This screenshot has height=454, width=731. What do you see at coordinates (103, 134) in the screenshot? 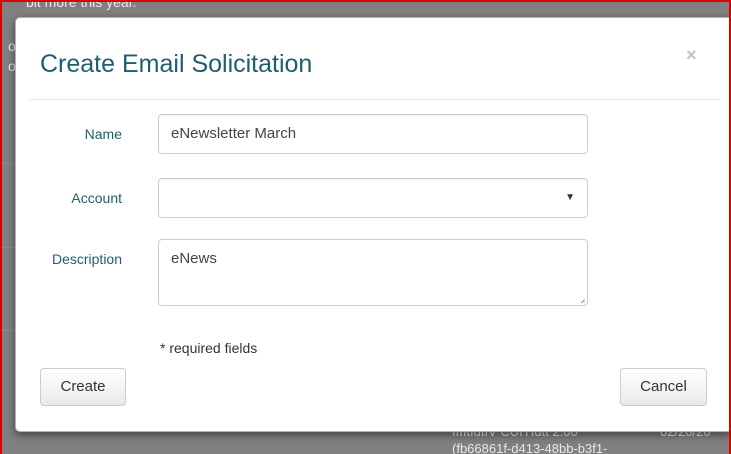
I see `name-label: Name` at bounding box center [103, 134].